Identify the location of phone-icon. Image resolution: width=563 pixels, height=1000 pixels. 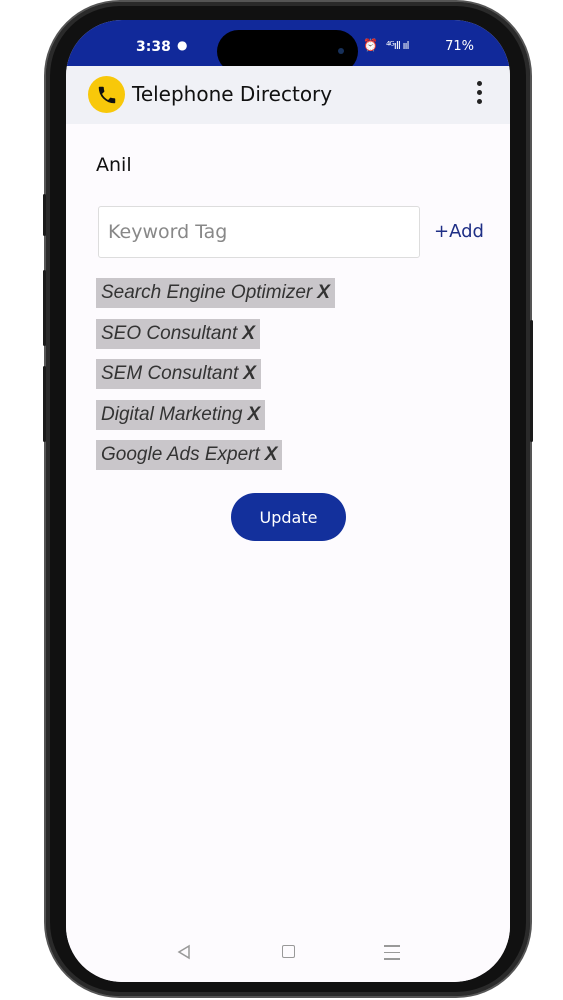
(107, 95).